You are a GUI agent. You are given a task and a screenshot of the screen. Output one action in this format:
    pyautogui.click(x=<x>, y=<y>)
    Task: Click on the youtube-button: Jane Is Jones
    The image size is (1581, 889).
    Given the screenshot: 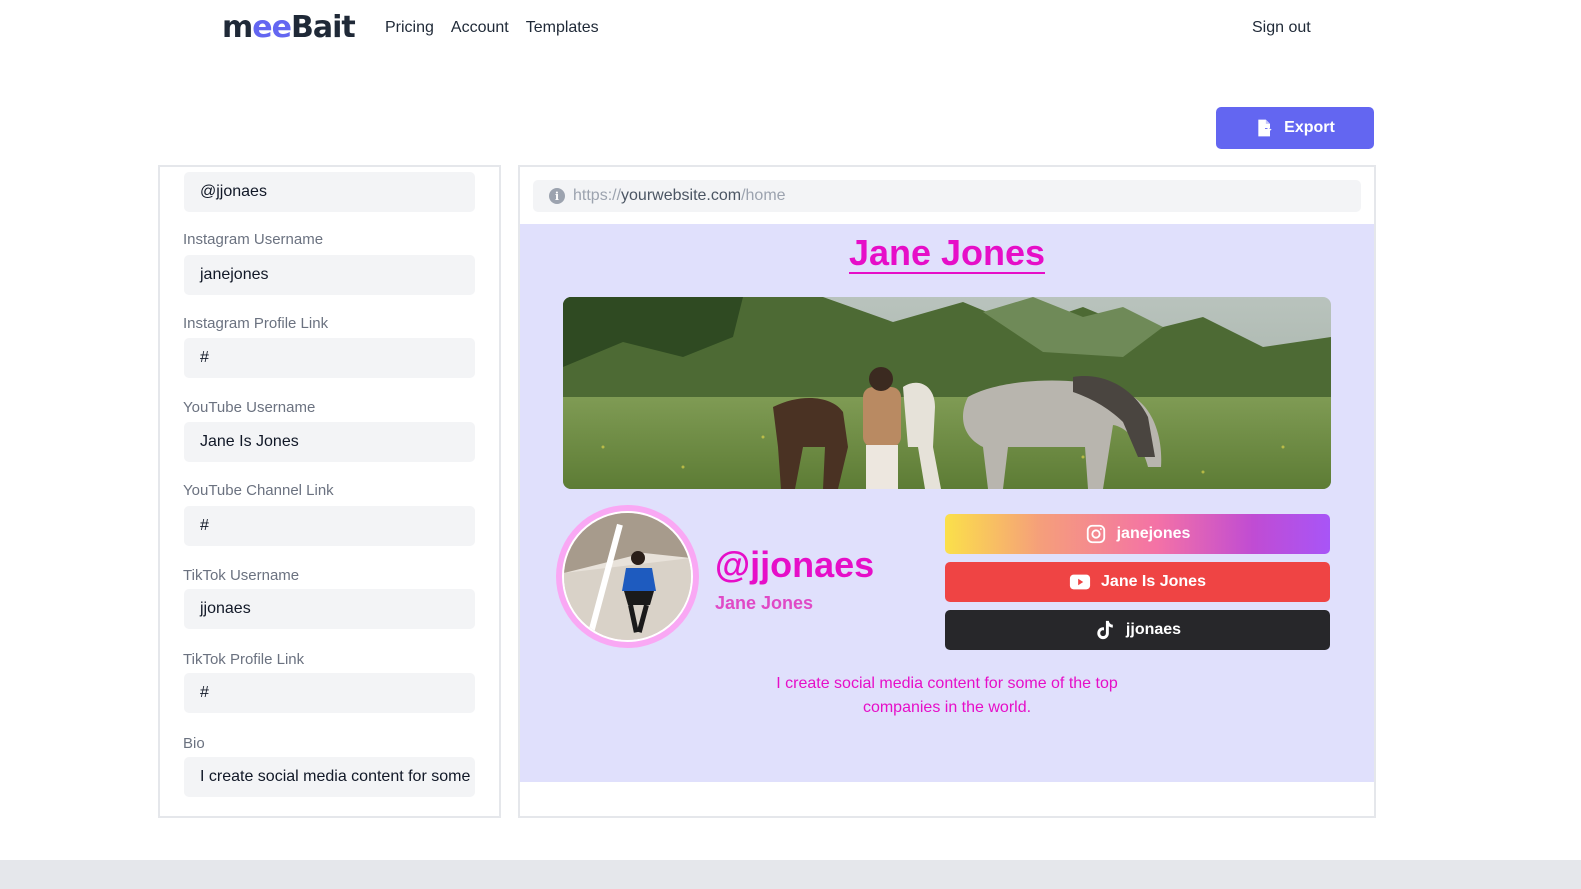 What is the action you would take?
    pyautogui.click(x=1137, y=582)
    